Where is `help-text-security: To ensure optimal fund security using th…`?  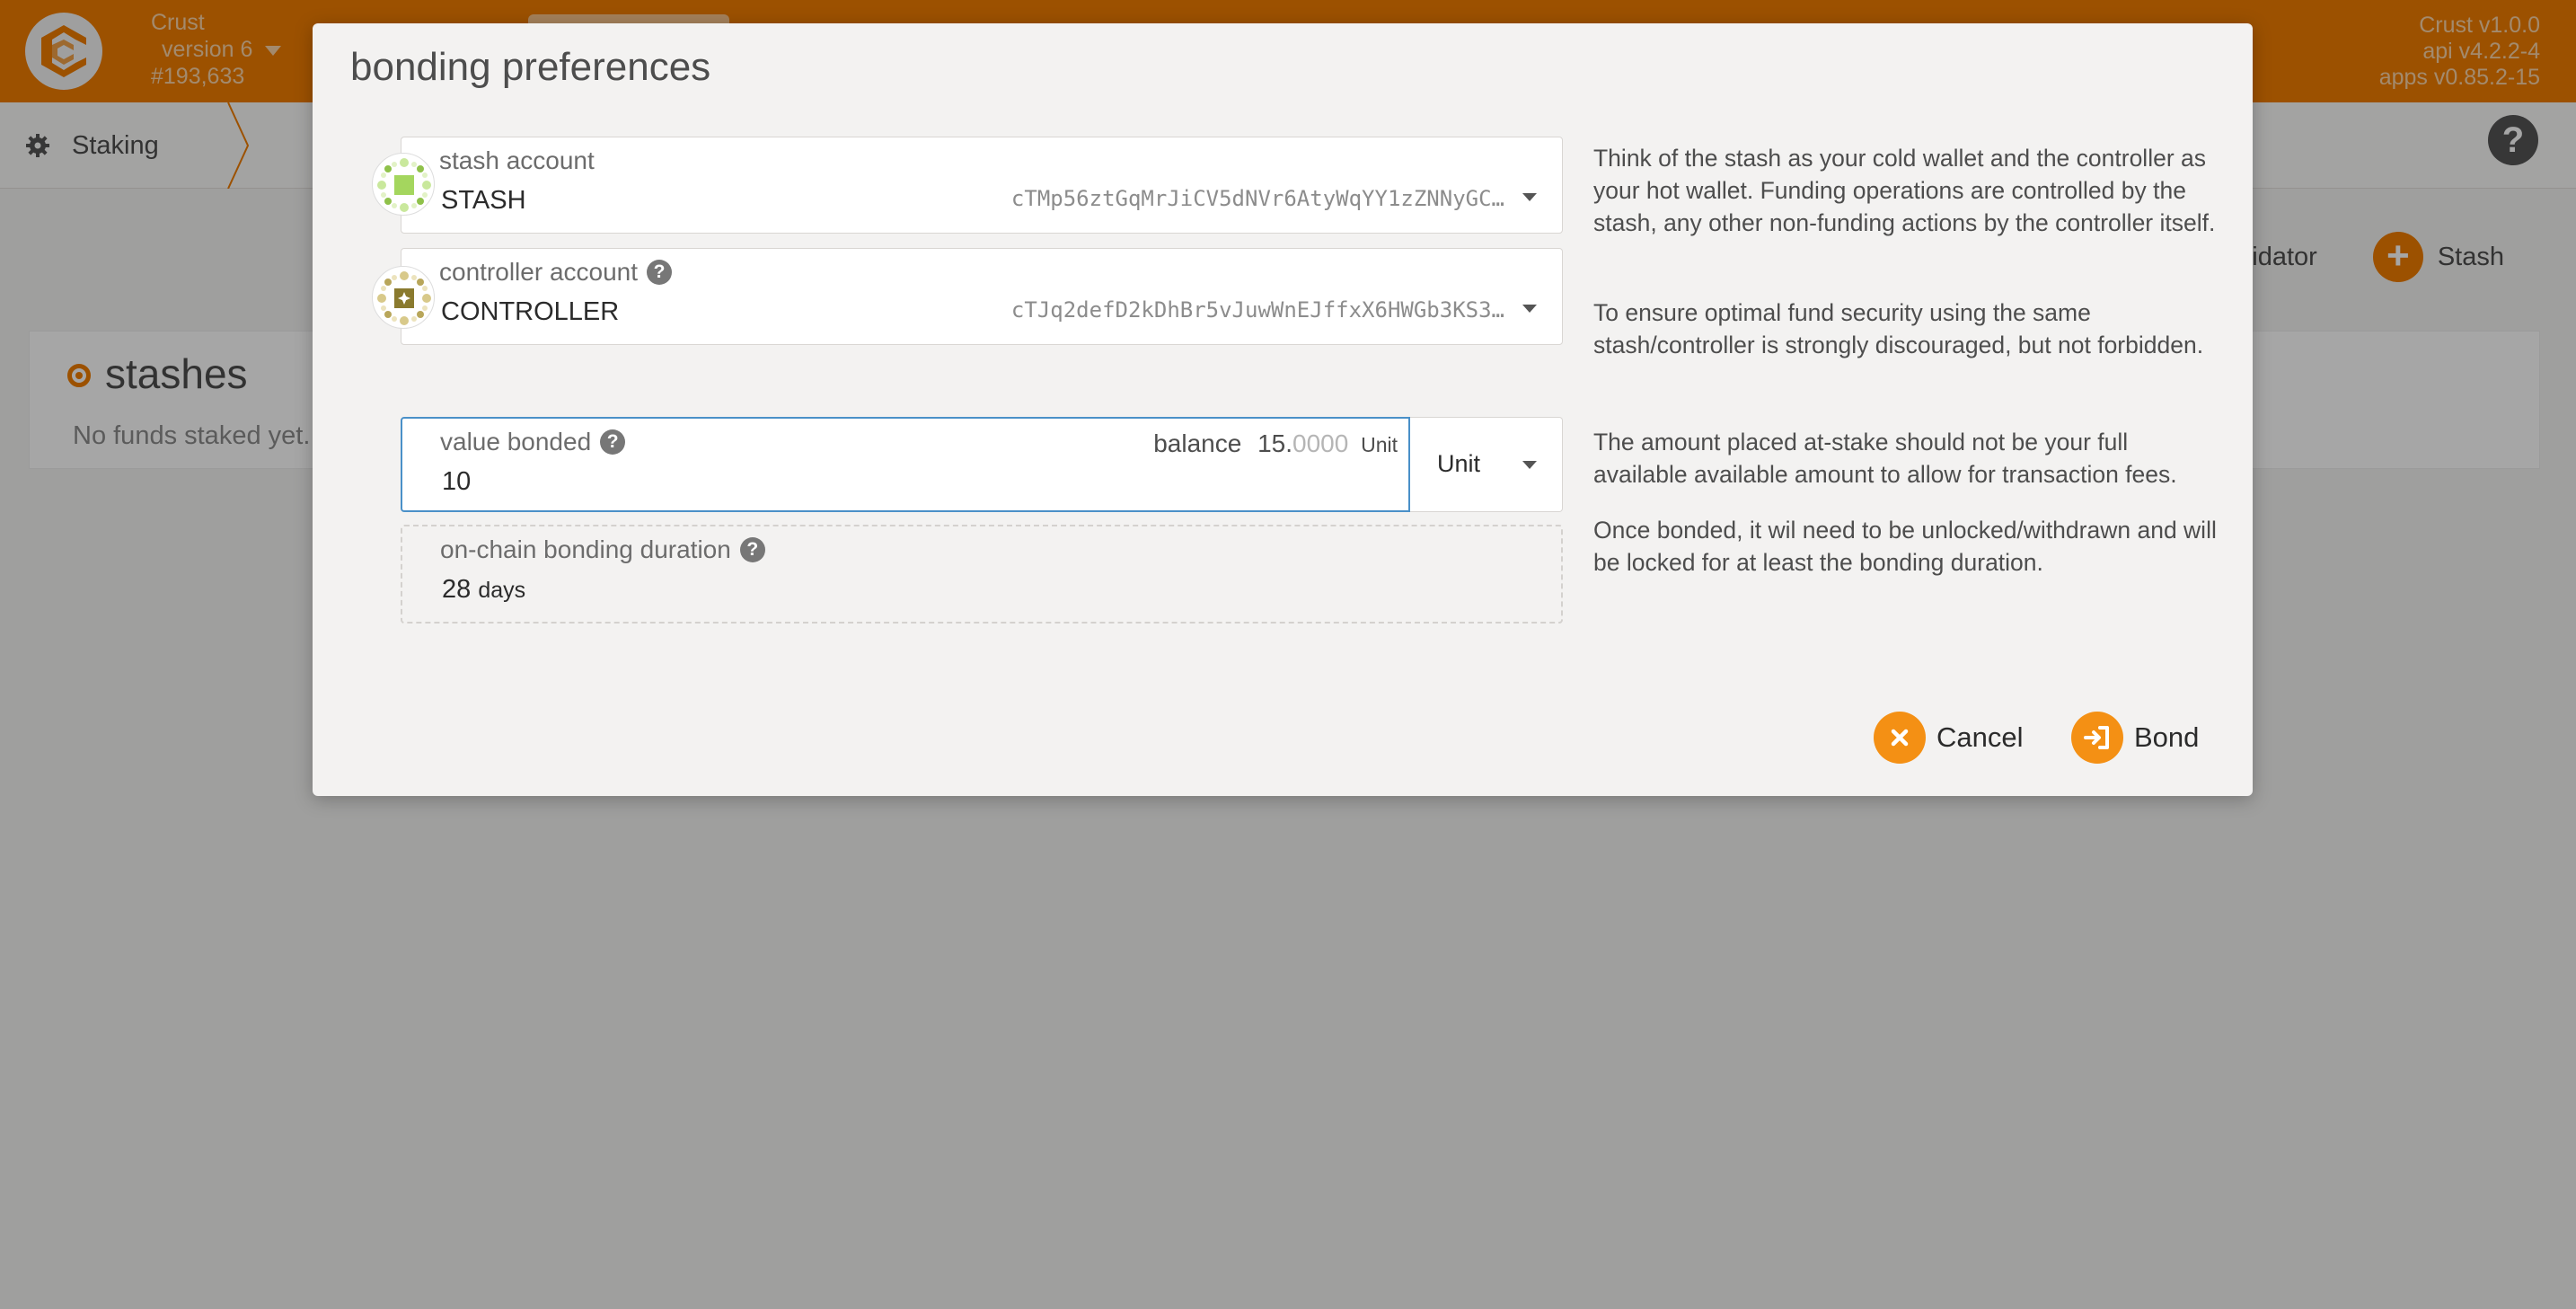 help-text-security: To ensure optimal fund security using th… is located at coordinates (1898, 328).